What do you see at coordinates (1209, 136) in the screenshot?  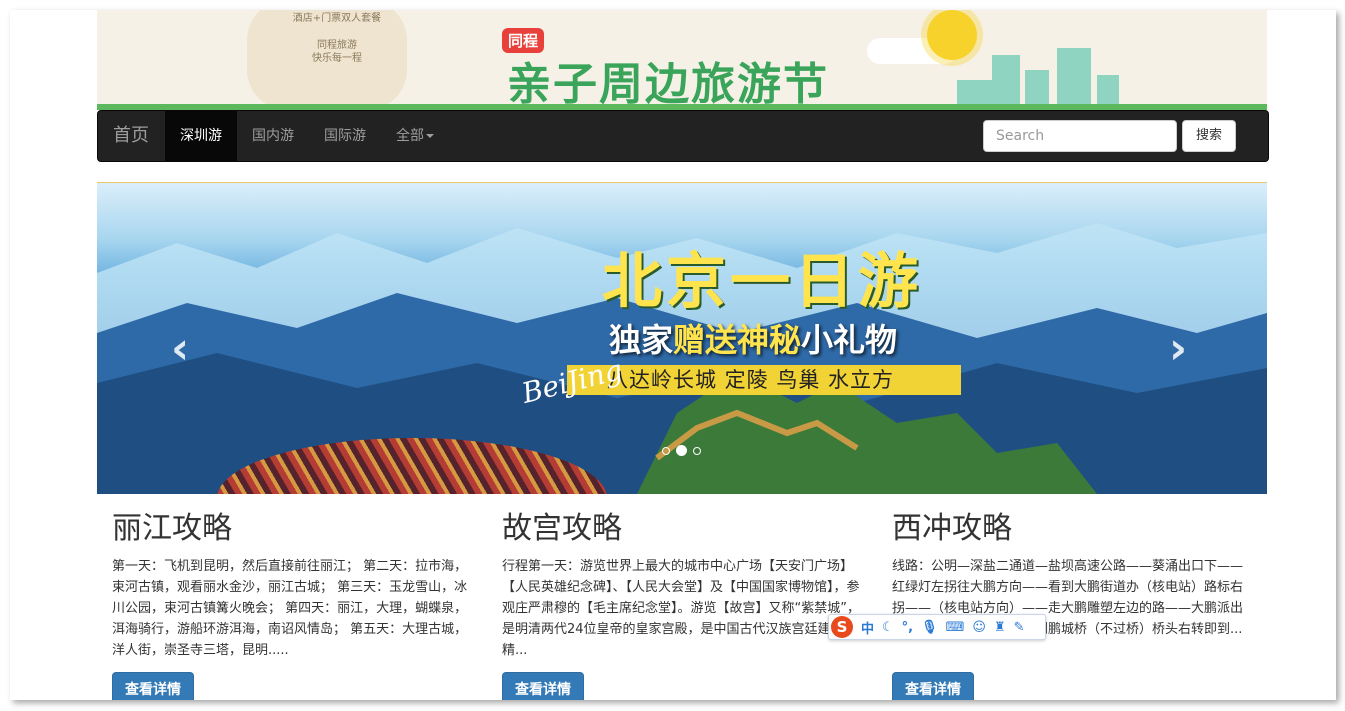 I see `search-button: 搜索` at bounding box center [1209, 136].